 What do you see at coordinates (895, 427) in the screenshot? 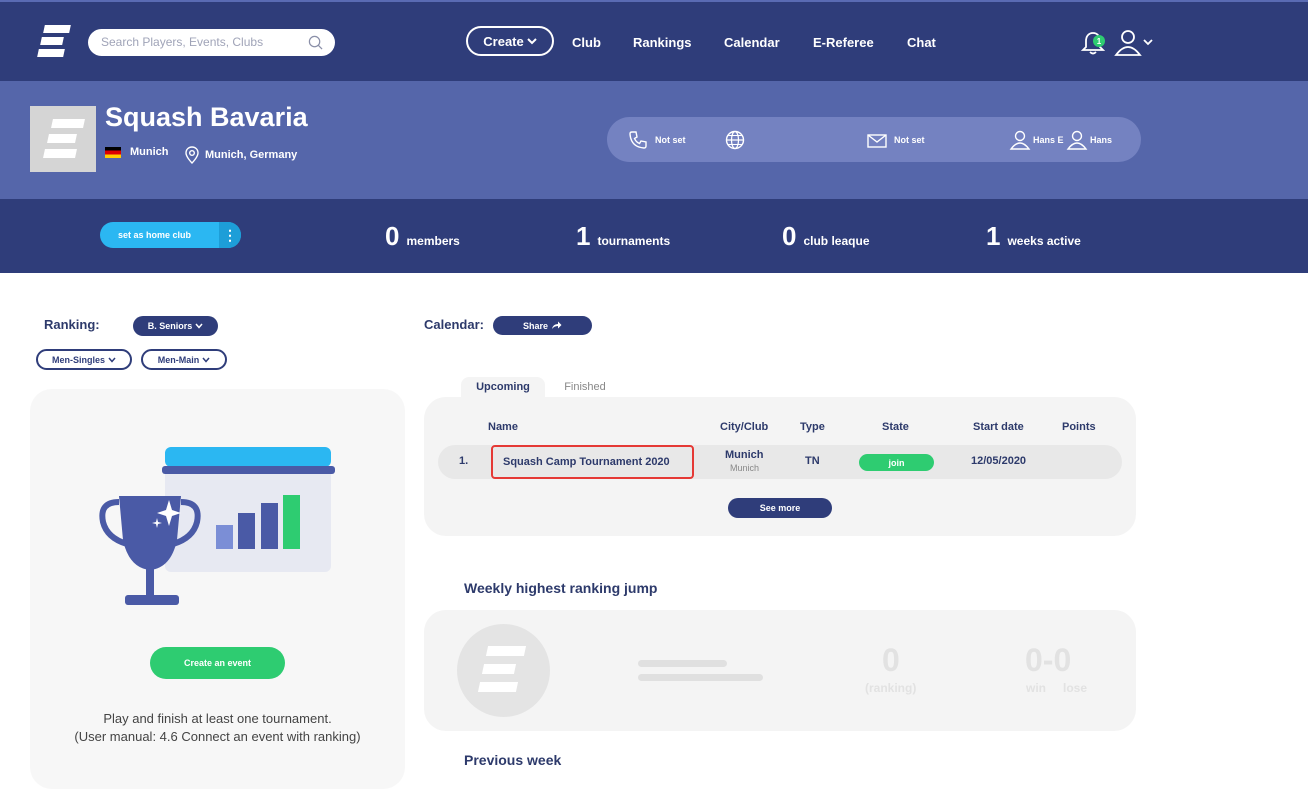
I see `column-state: State` at bounding box center [895, 427].